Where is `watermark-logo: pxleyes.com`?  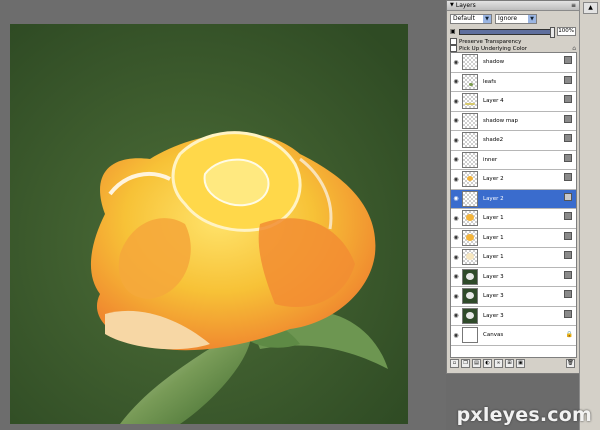 watermark-logo: pxleyes.com is located at coordinates (524, 415).